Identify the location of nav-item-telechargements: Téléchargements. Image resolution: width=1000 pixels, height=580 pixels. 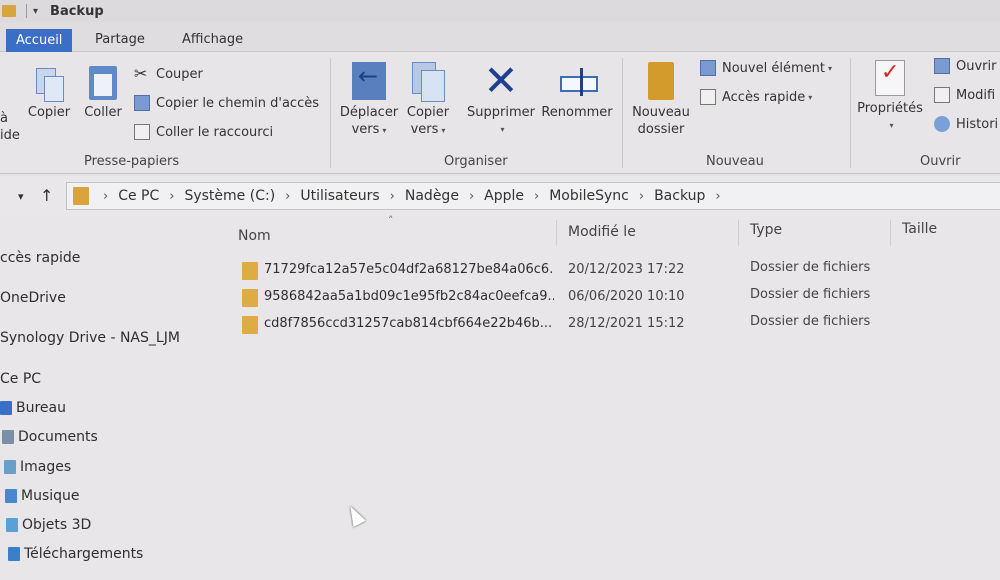
(75, 554).